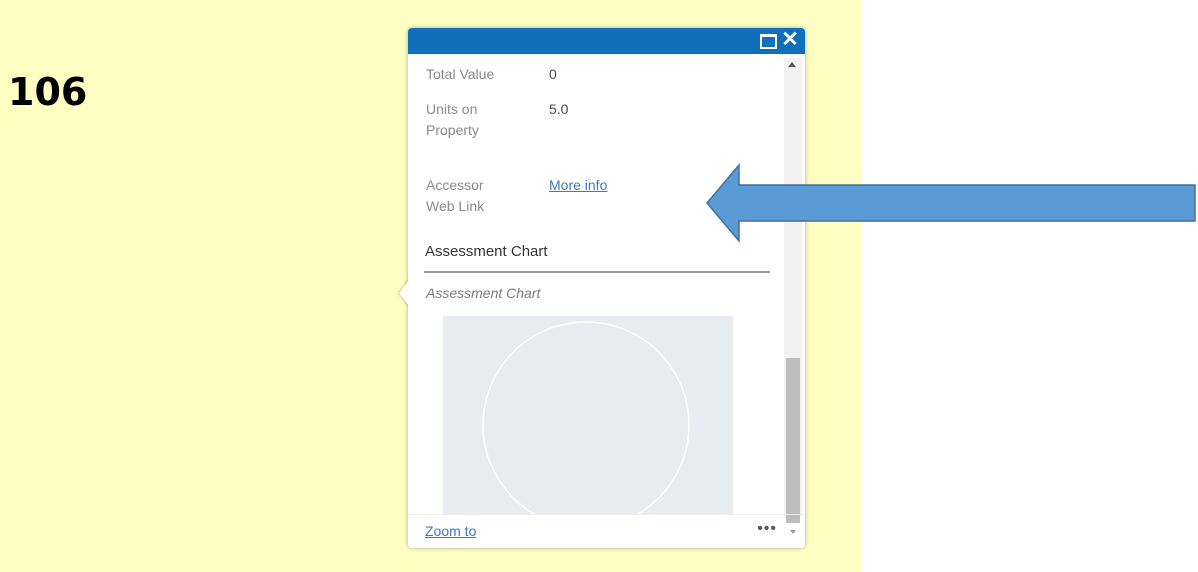  I want to click on attribute-label: Accessor Web Link, so click(455, 195).